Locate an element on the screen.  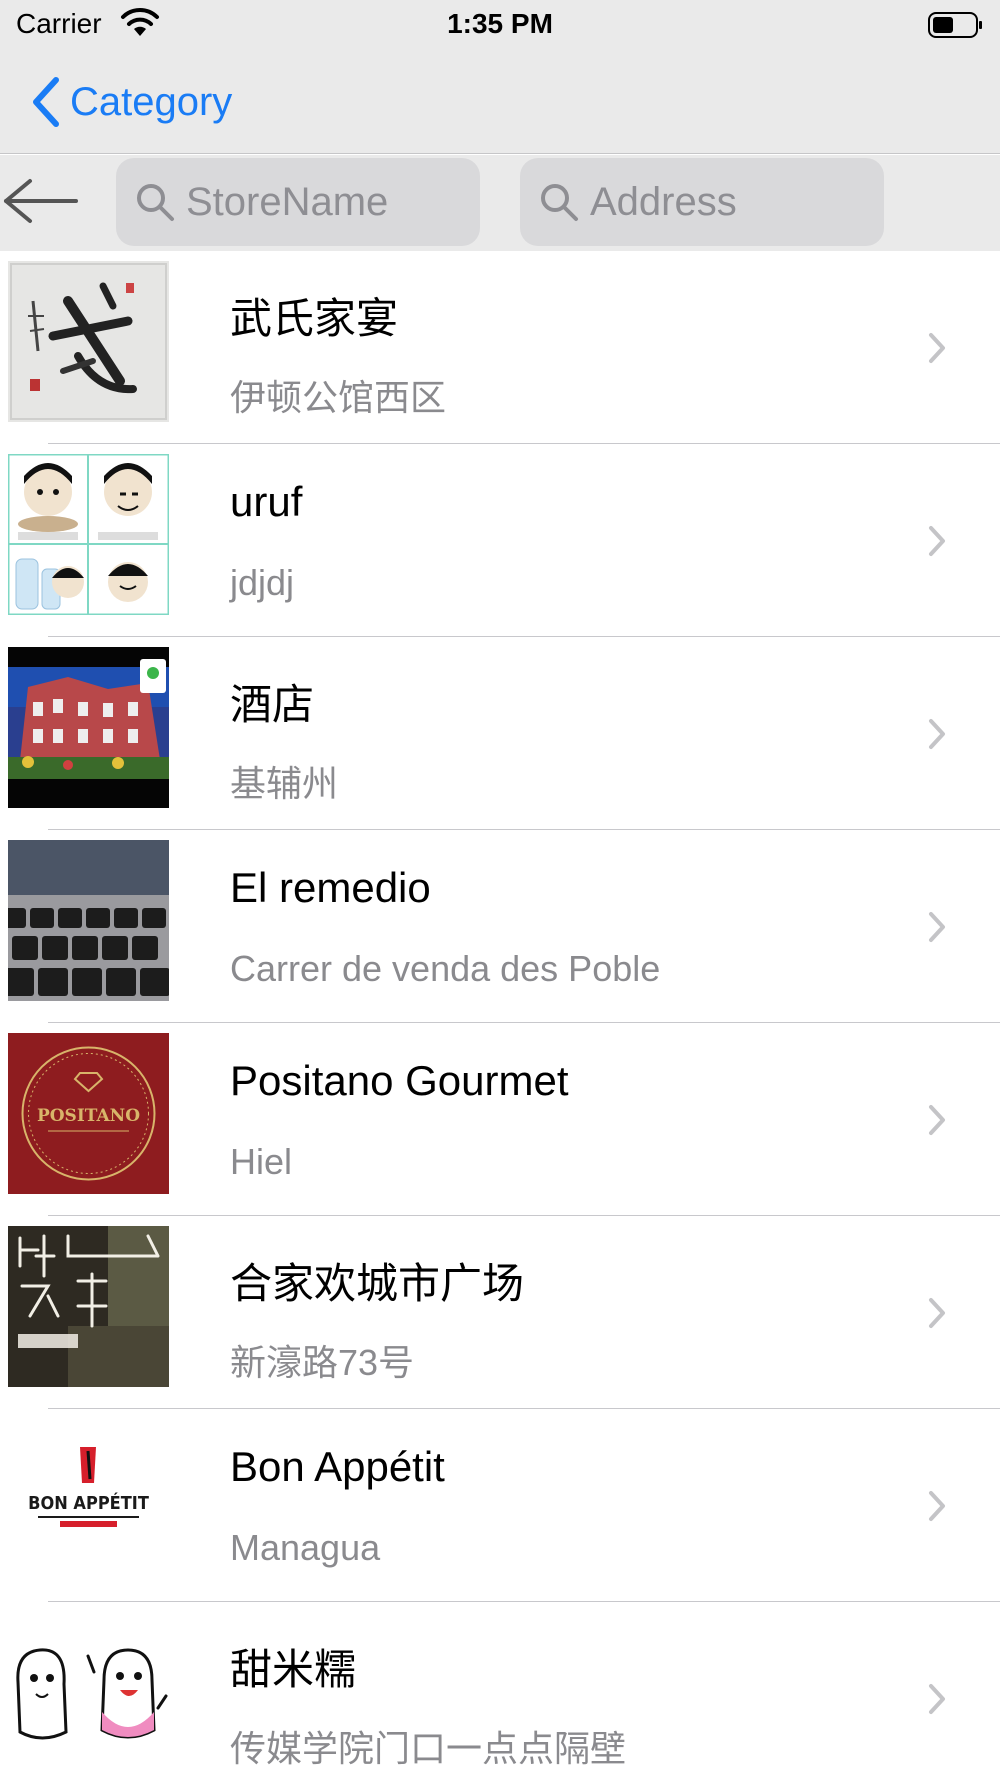
store-thumbnail-cartoon-mascots is located at coordinates (88, 1692).